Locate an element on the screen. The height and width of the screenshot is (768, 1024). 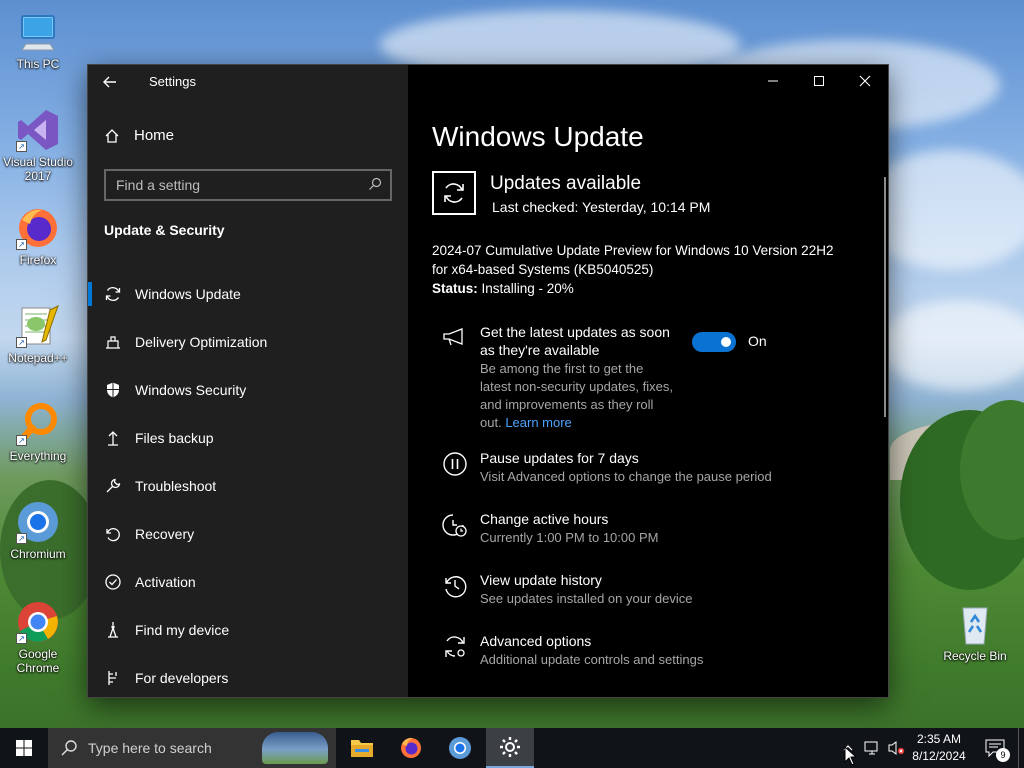
update-name-line2: for x64-based Systems (KB5040525) is located at coordinates (543, 269).